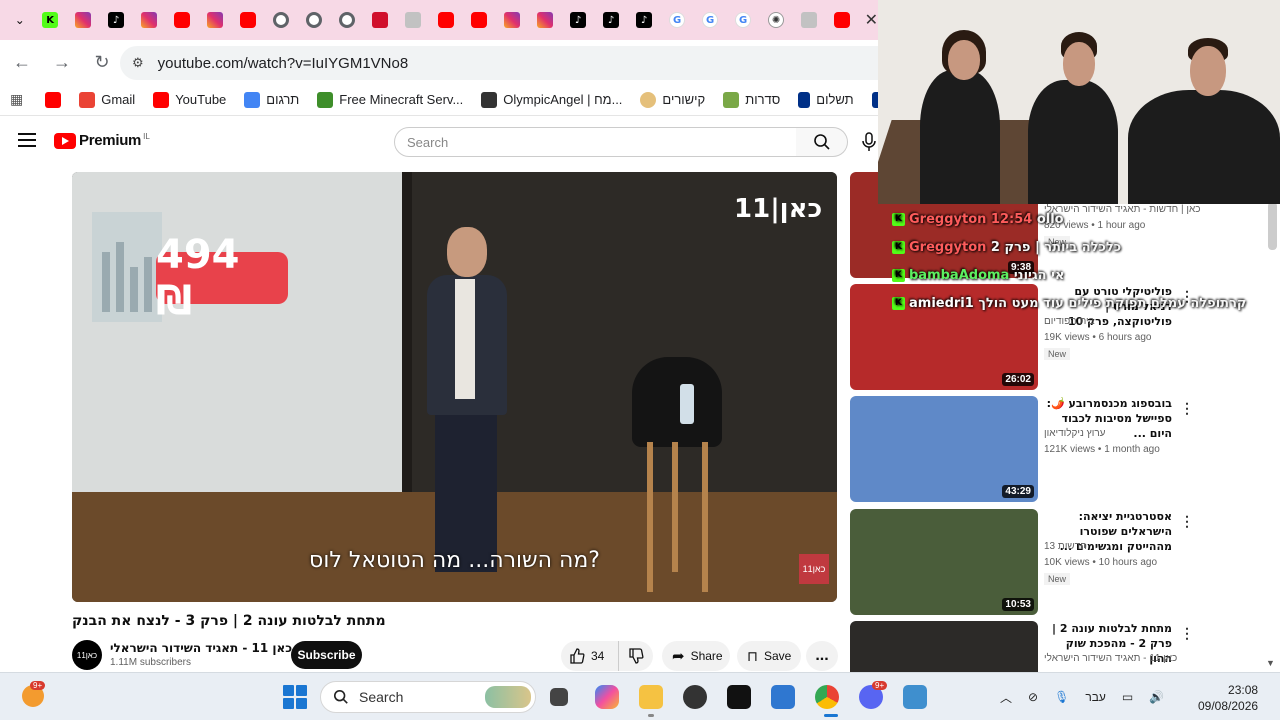 The image size is (1280, 721). What do you see at coordinates (62, 62) in the screenshot?
I see `forward-button: →` at bounding box center [62, 62].